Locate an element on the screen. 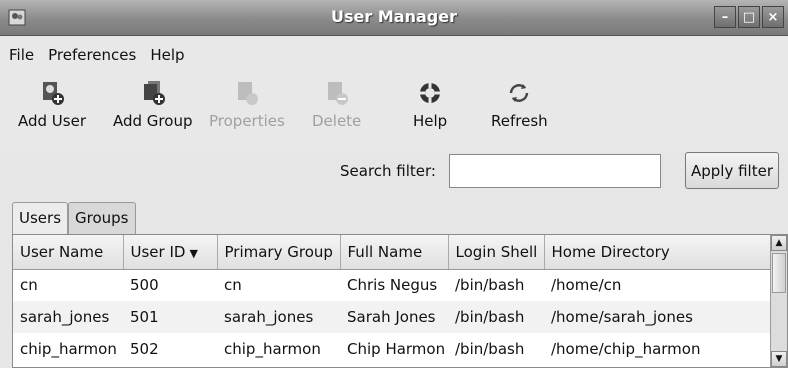 The image size is (788, 368). add-user-button: Add User is located at coordinates (52, 105).